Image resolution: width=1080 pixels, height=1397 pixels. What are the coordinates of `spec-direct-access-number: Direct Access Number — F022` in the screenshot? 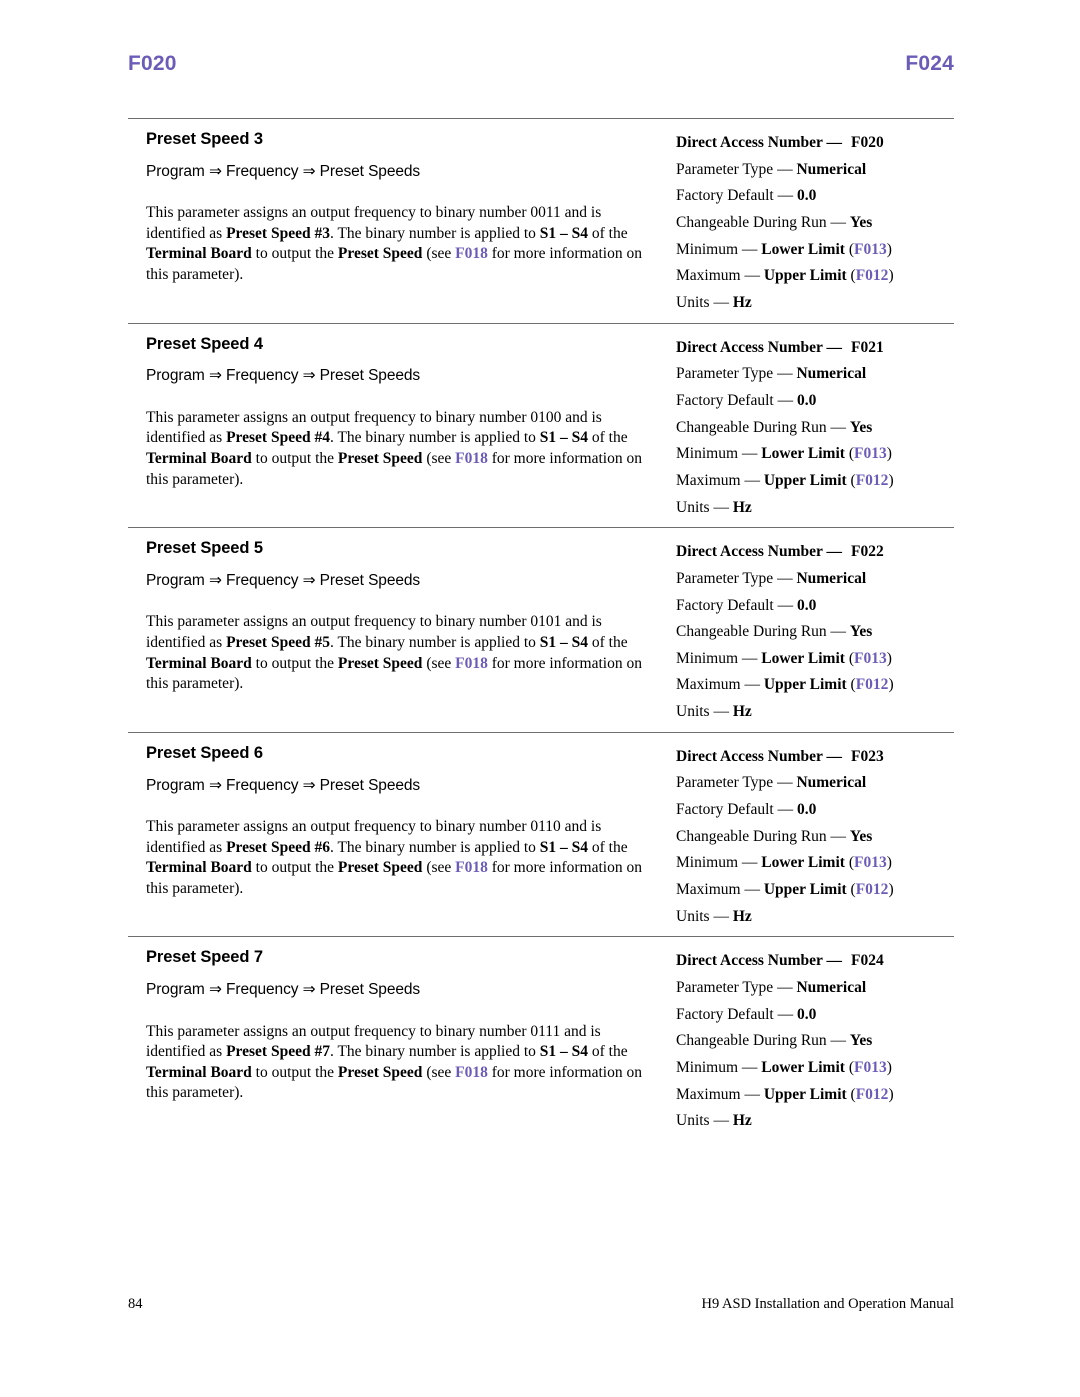 It's located at (815, 552).